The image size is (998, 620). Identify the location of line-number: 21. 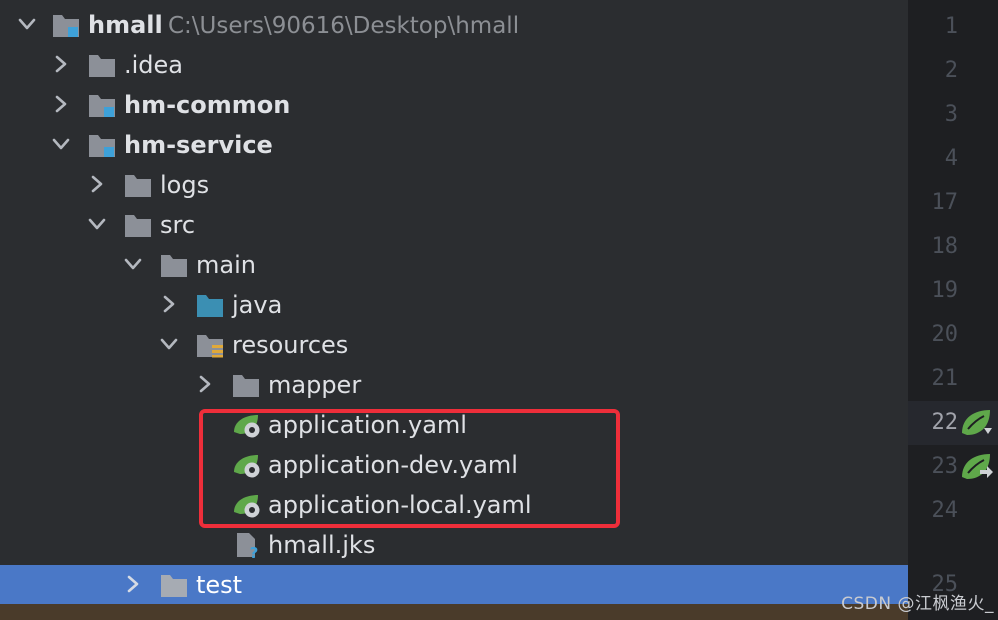
(945, 378).